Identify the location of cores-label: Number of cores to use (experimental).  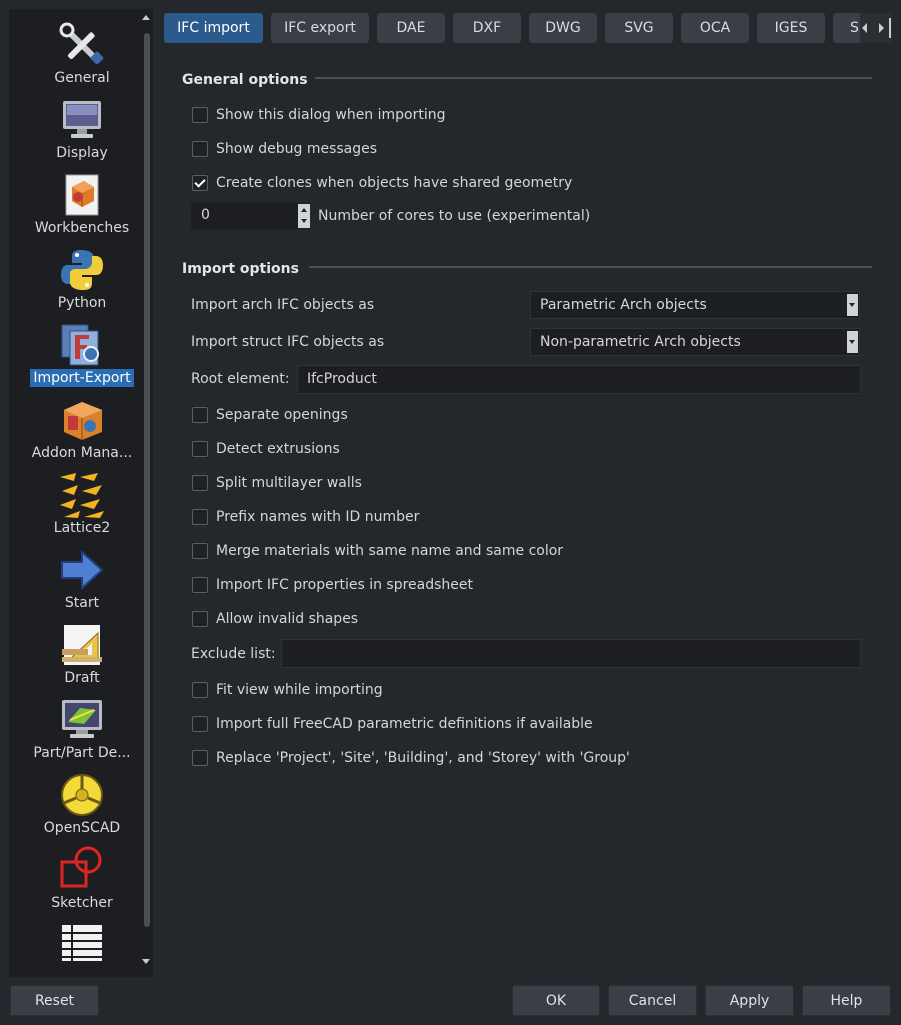
(454, 216).